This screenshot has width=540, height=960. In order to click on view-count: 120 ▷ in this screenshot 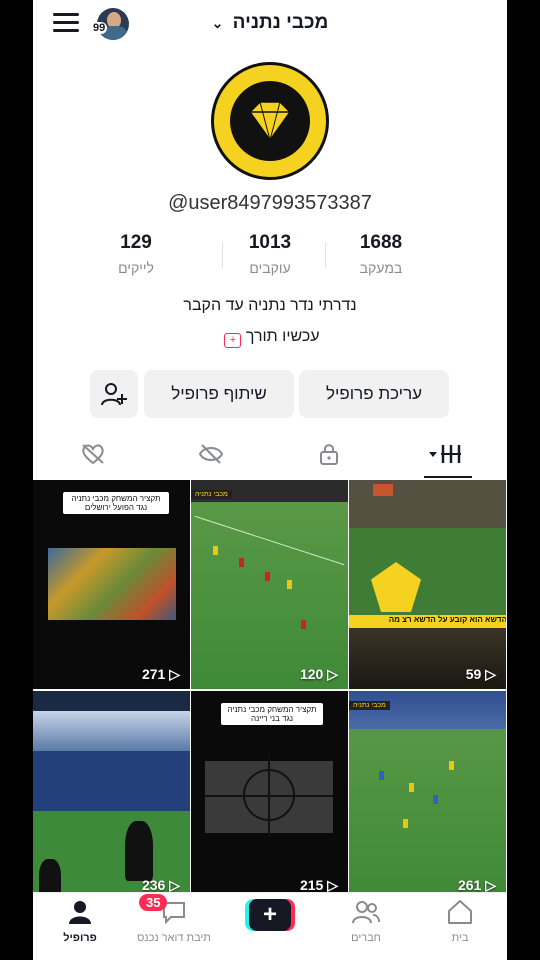, I will do `click(318, 674)`.